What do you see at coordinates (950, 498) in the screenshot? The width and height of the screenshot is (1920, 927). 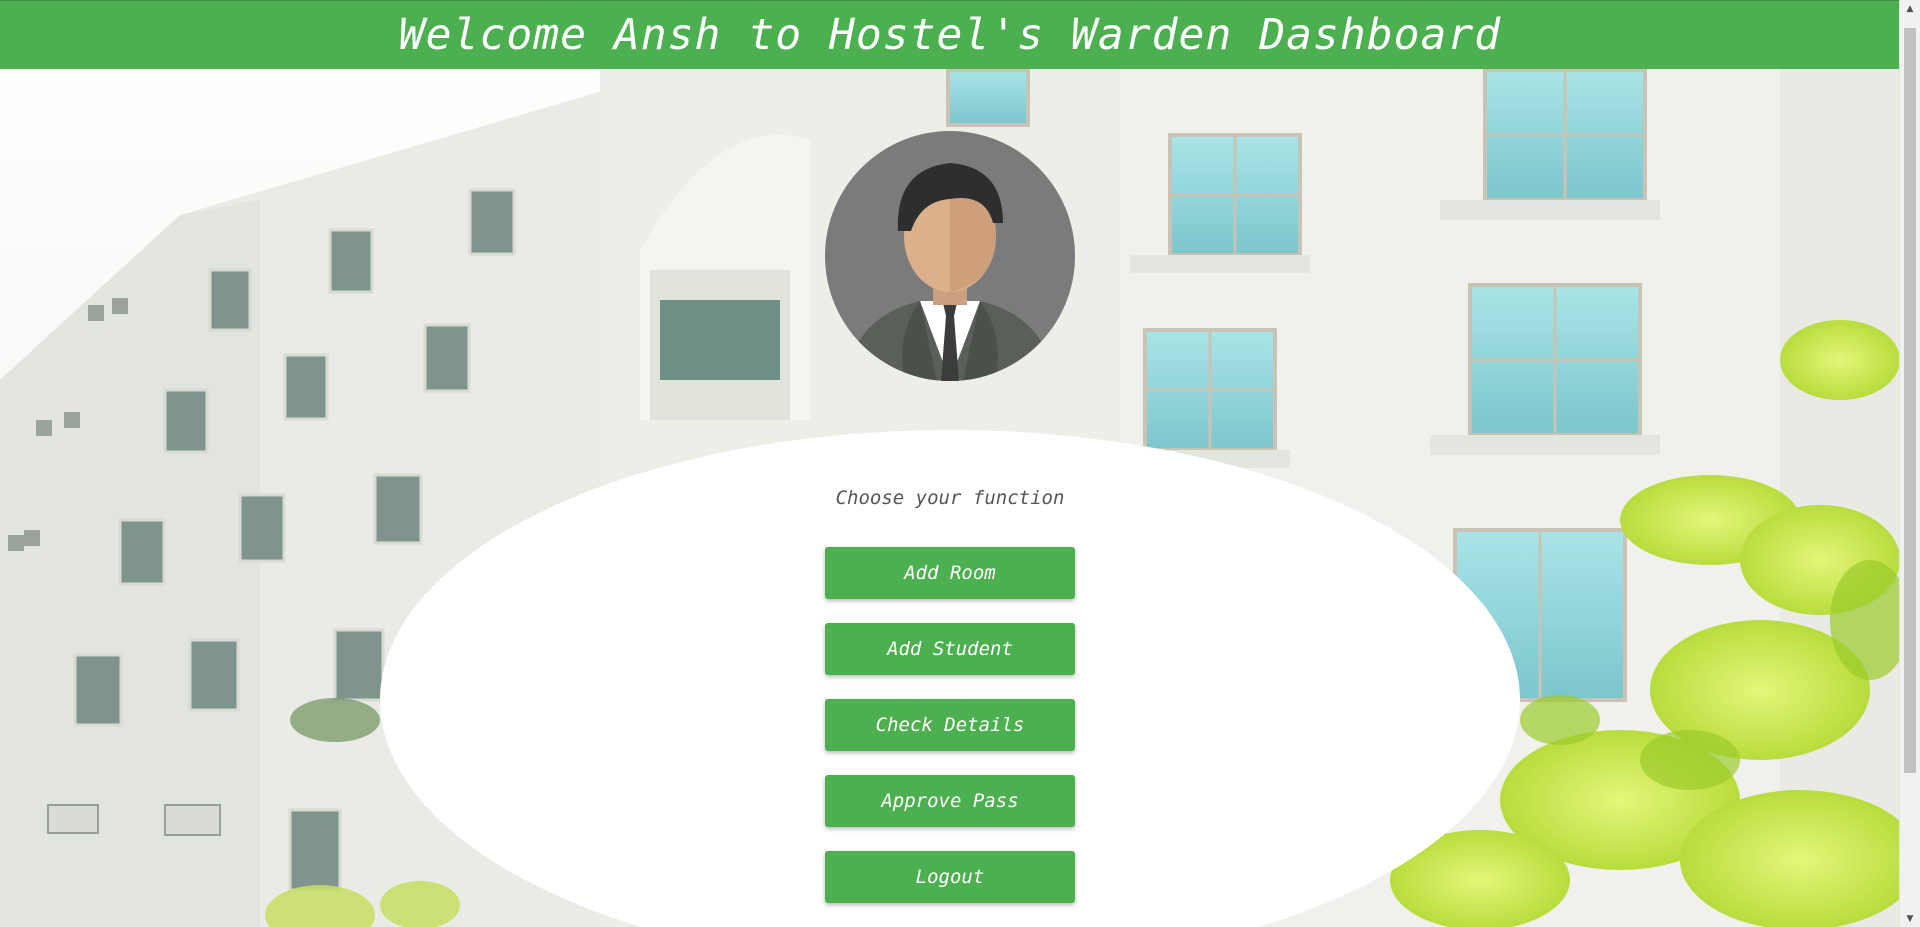 I see `choose-function-prompt: Choose your function` at bounding box center [950, 498].